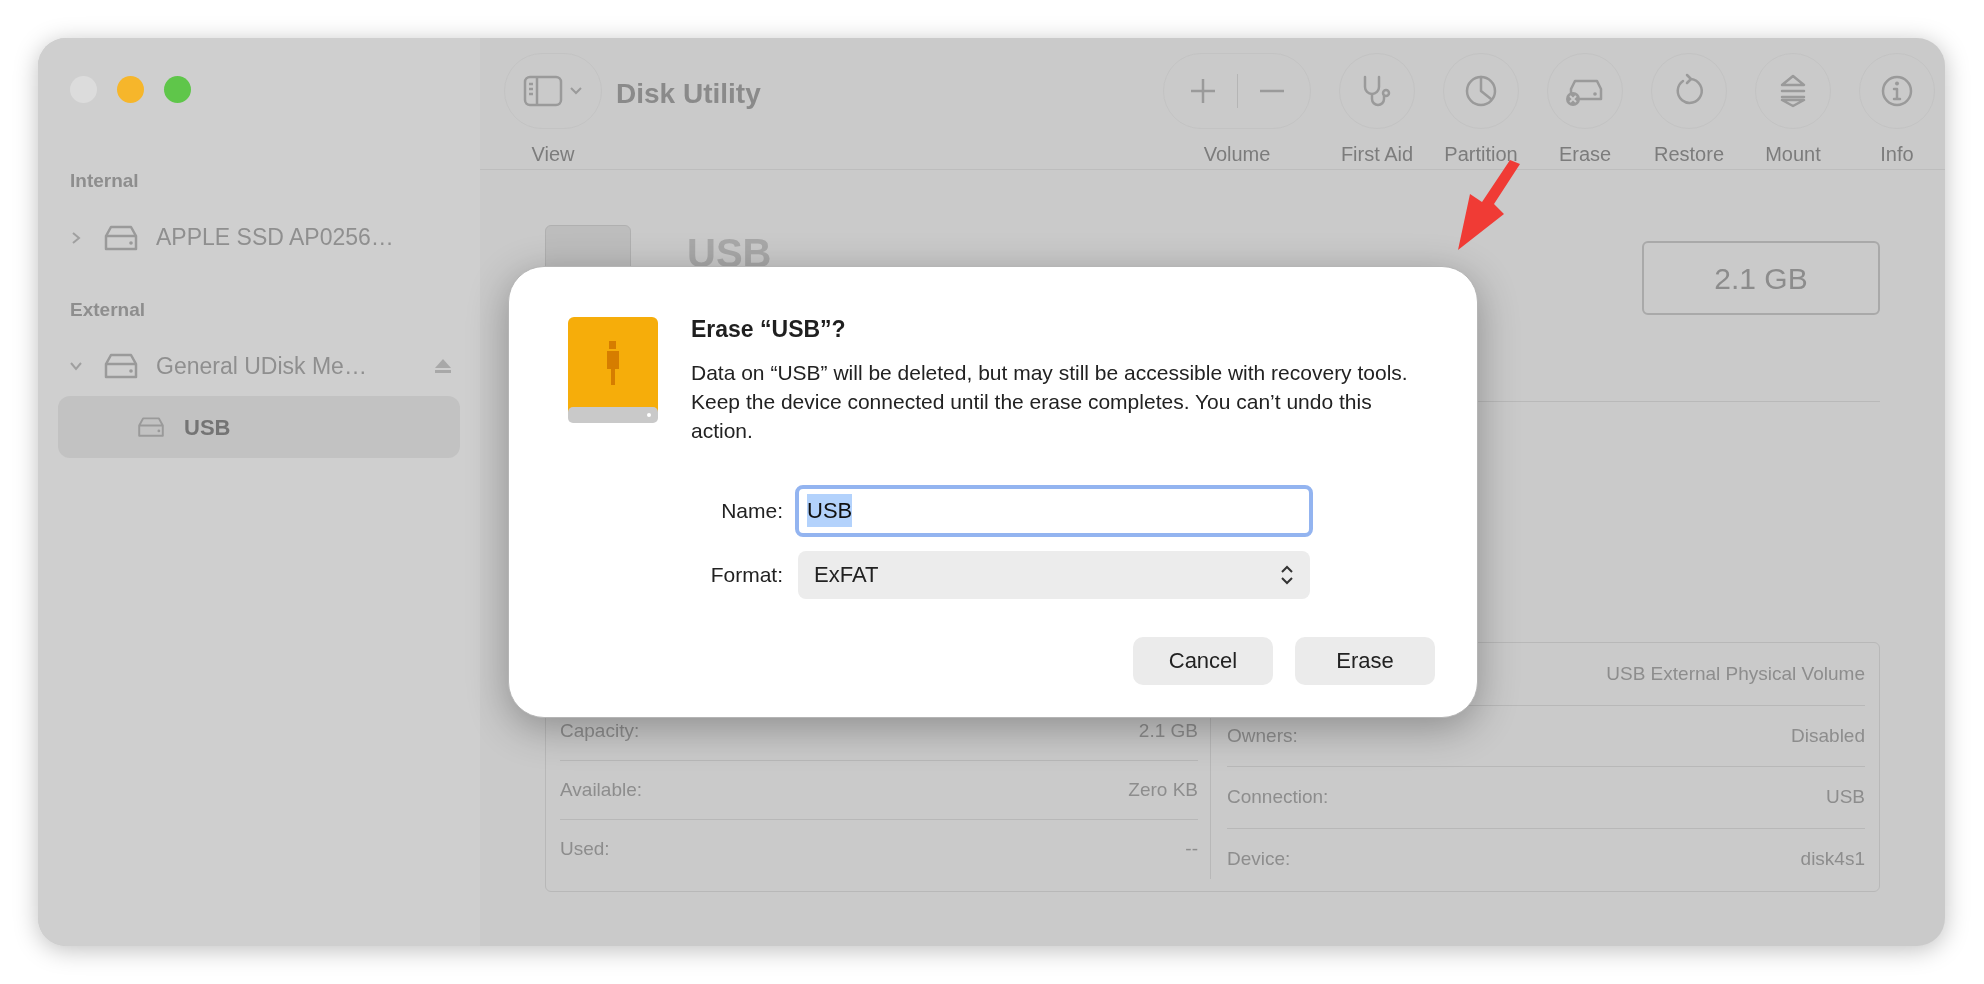  I want to click on info-label: Available:, so click(601, 790).